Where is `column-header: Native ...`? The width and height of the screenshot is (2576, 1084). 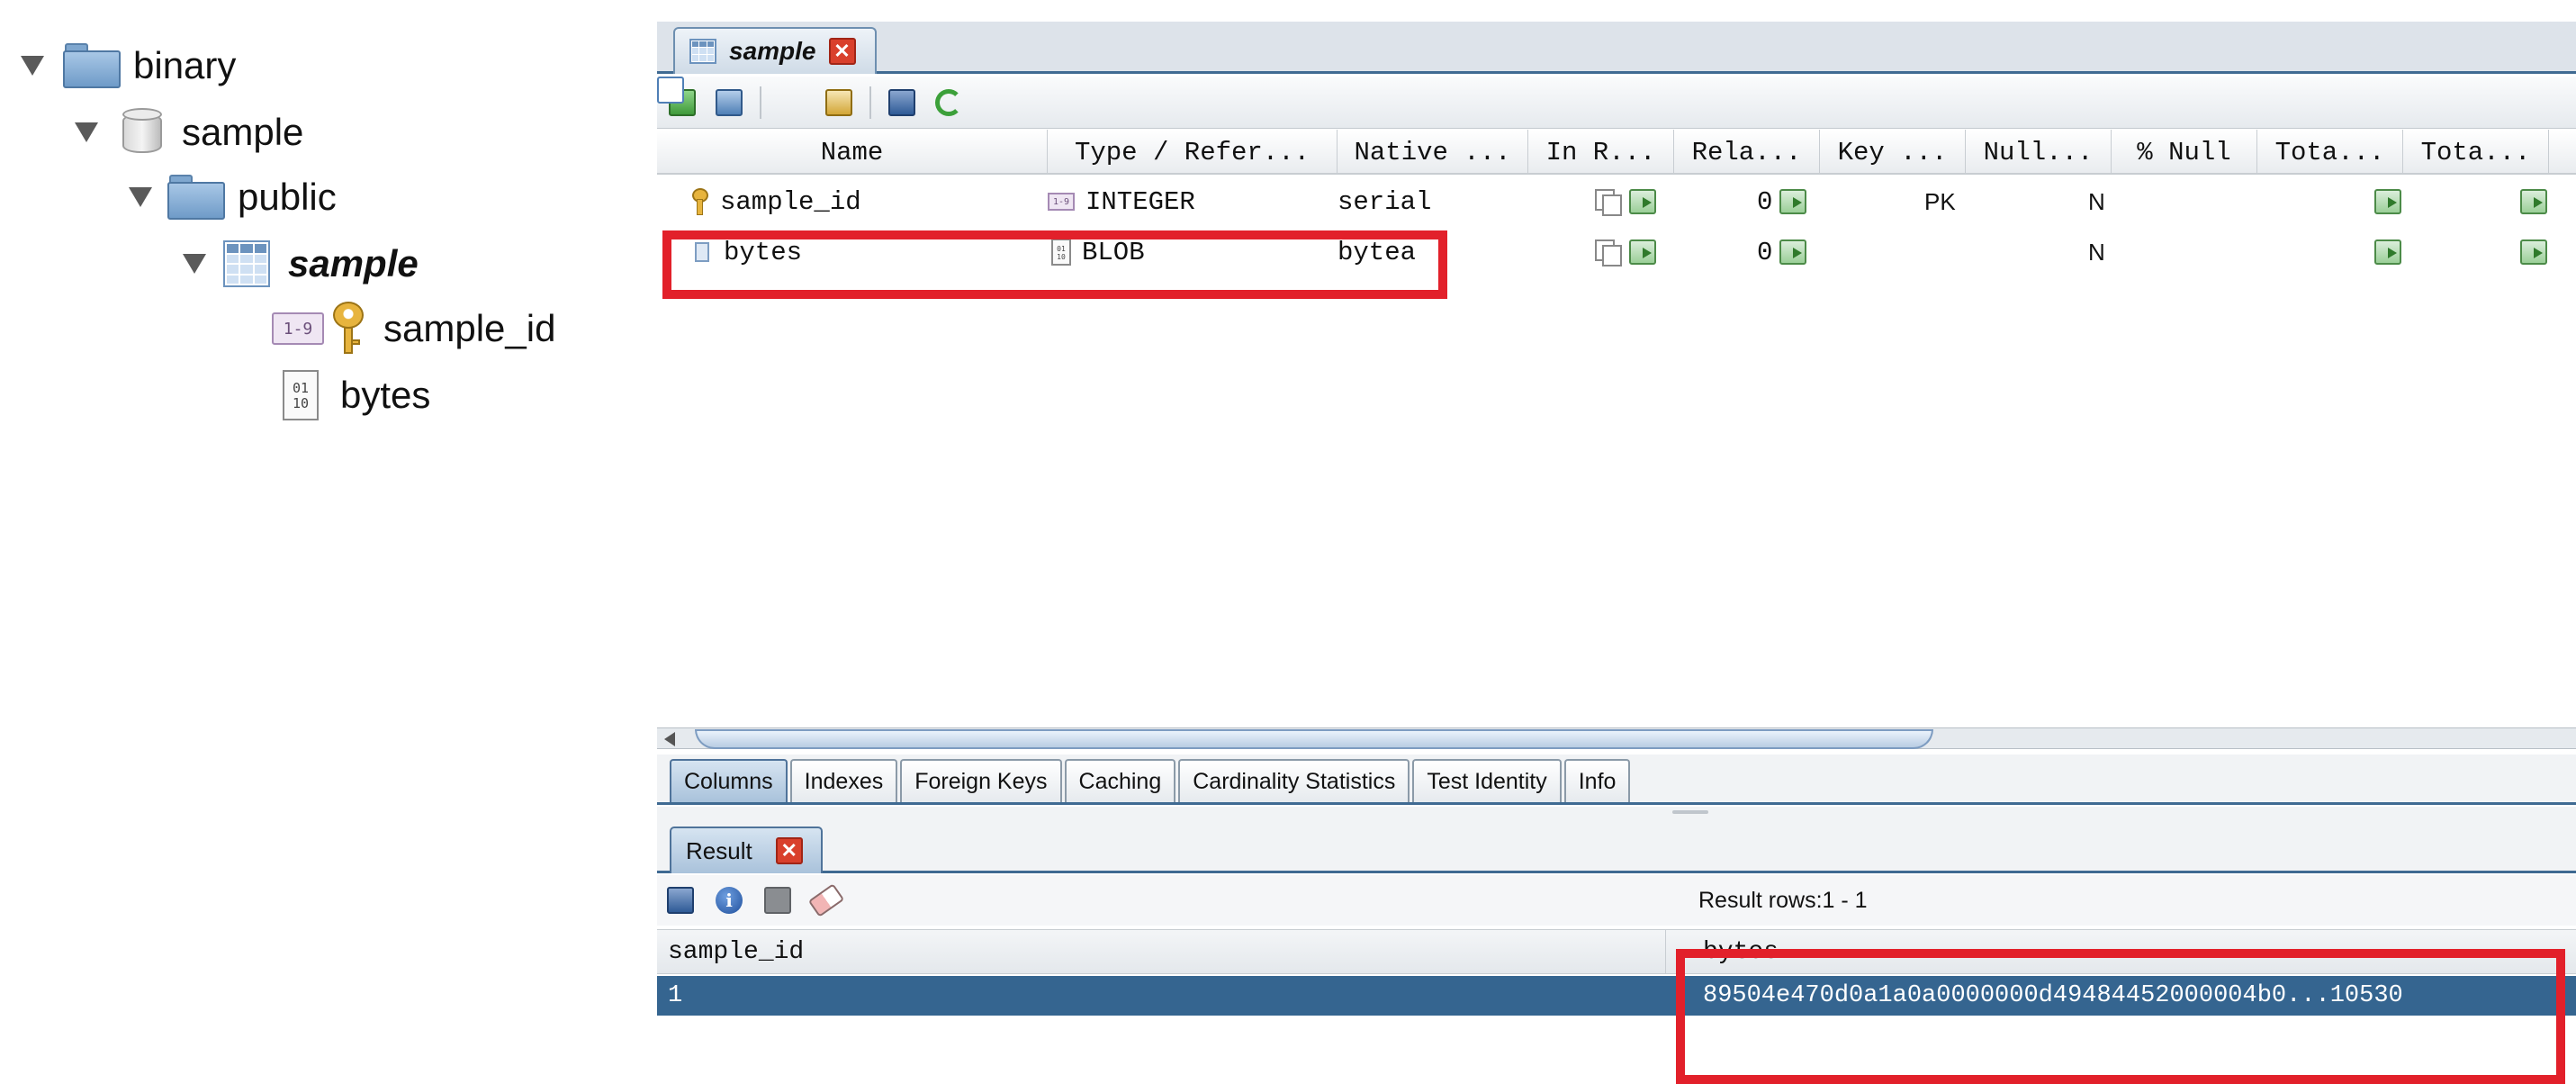 column-header: Native ... is located at coordinates (1433, 152).